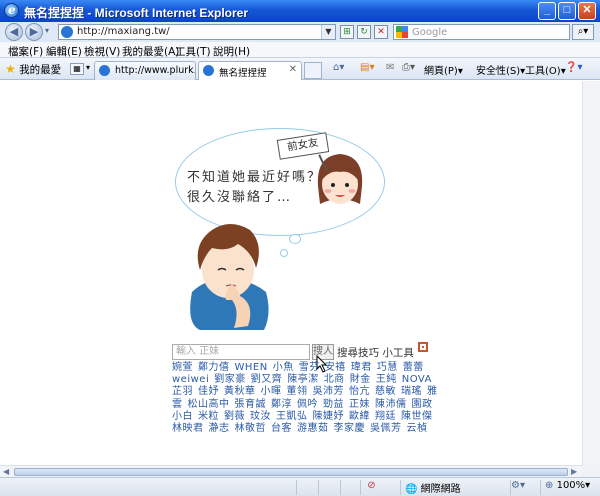  What do you see at coordinates (77, 69) in the screenshot?
I see `quick-tabs-icon: ▦` at bounding box center [77, 69].